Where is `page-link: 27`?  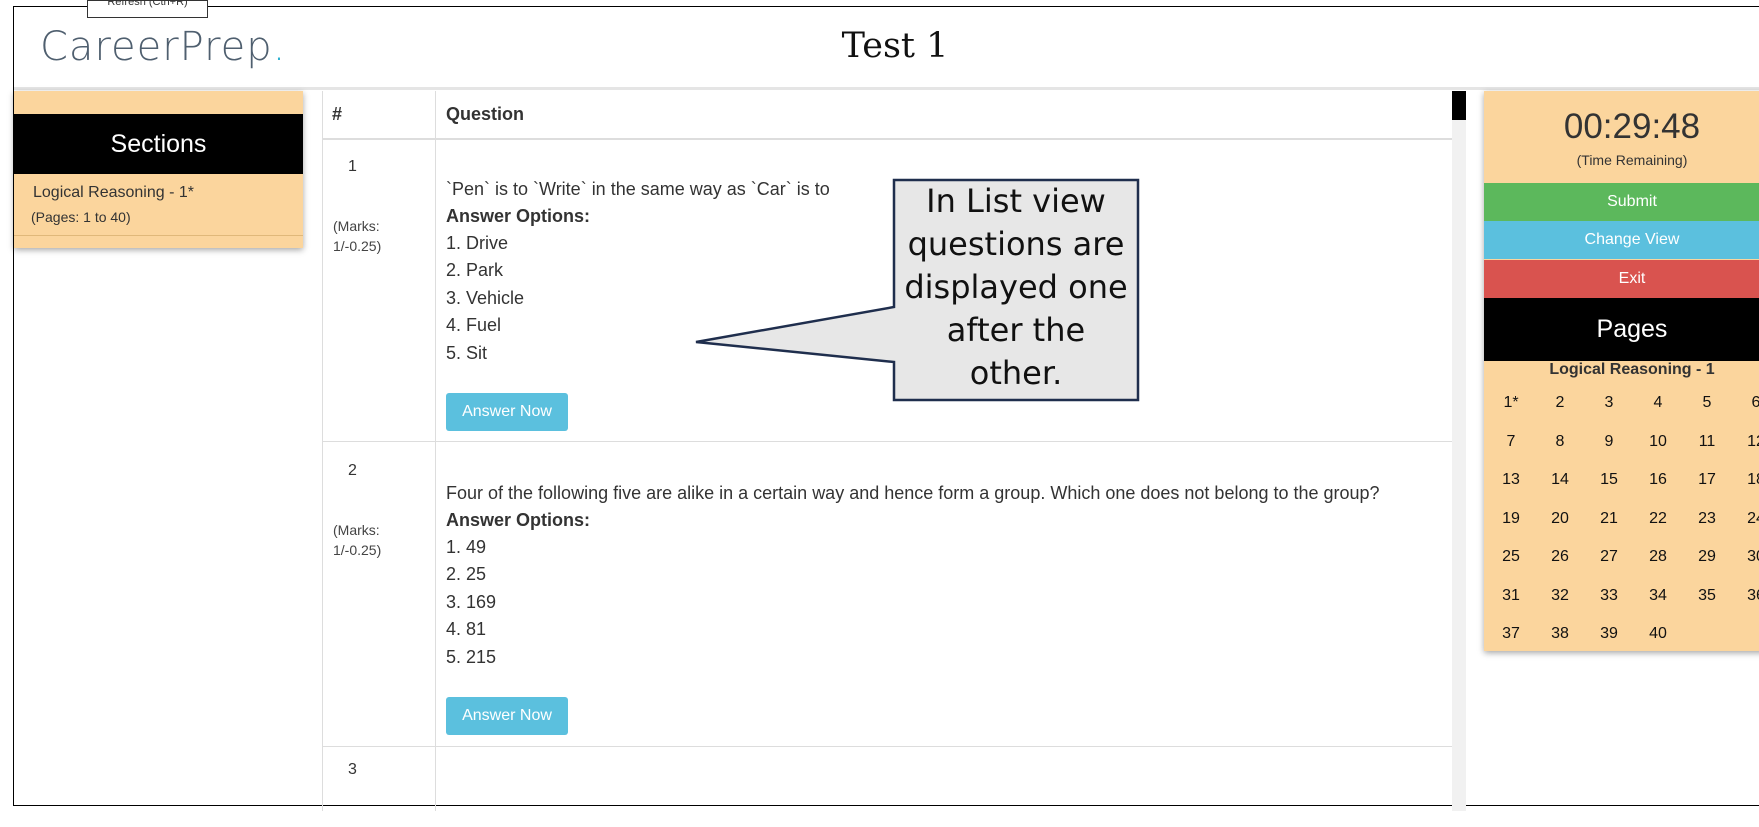 page-link: 27 is located at coordinates (1609, 557).